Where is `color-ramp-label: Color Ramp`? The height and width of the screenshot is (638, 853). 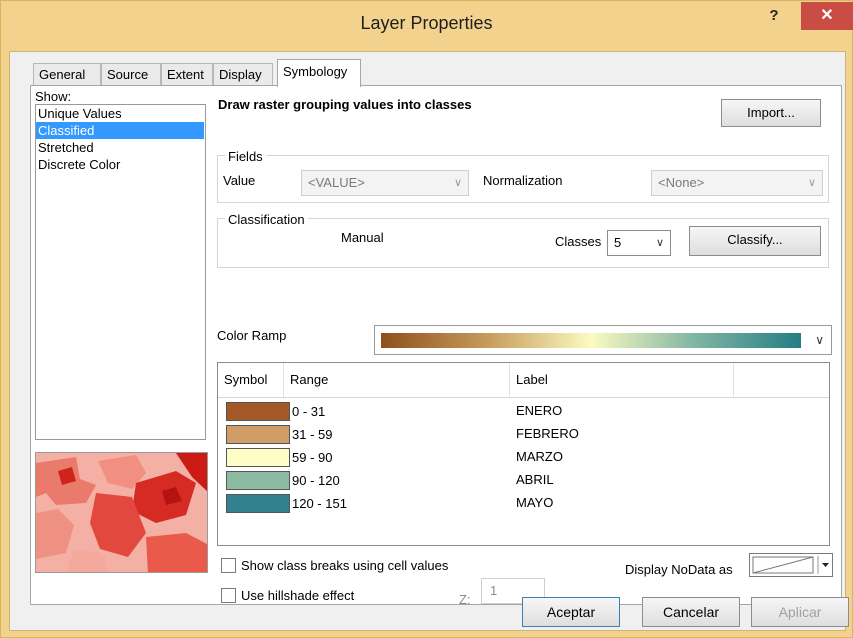 color-ramp-label: Color Ramp is located at coordinates (252, 335).